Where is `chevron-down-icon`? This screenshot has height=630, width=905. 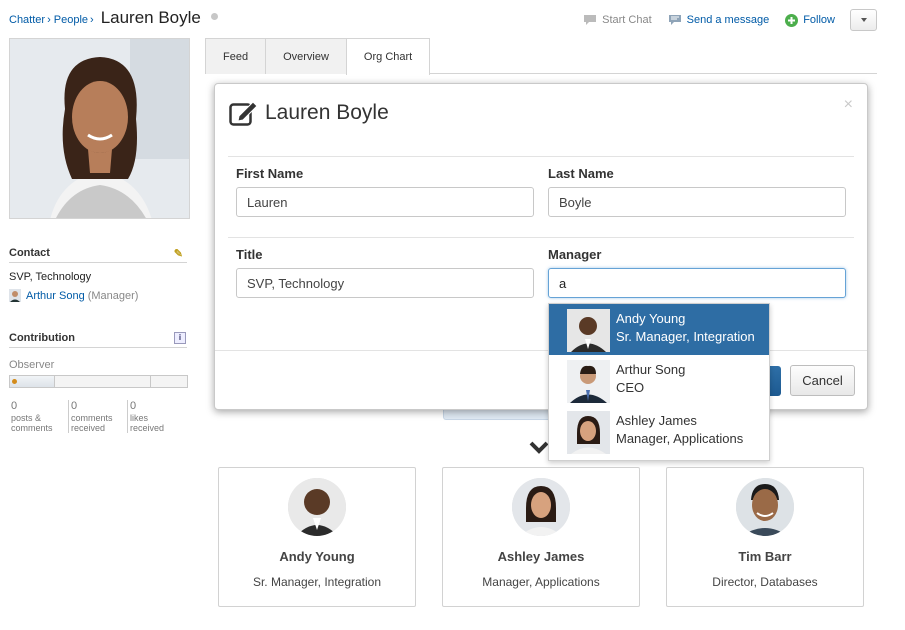 chevron-down-icon is located at coordinates (539, 448).